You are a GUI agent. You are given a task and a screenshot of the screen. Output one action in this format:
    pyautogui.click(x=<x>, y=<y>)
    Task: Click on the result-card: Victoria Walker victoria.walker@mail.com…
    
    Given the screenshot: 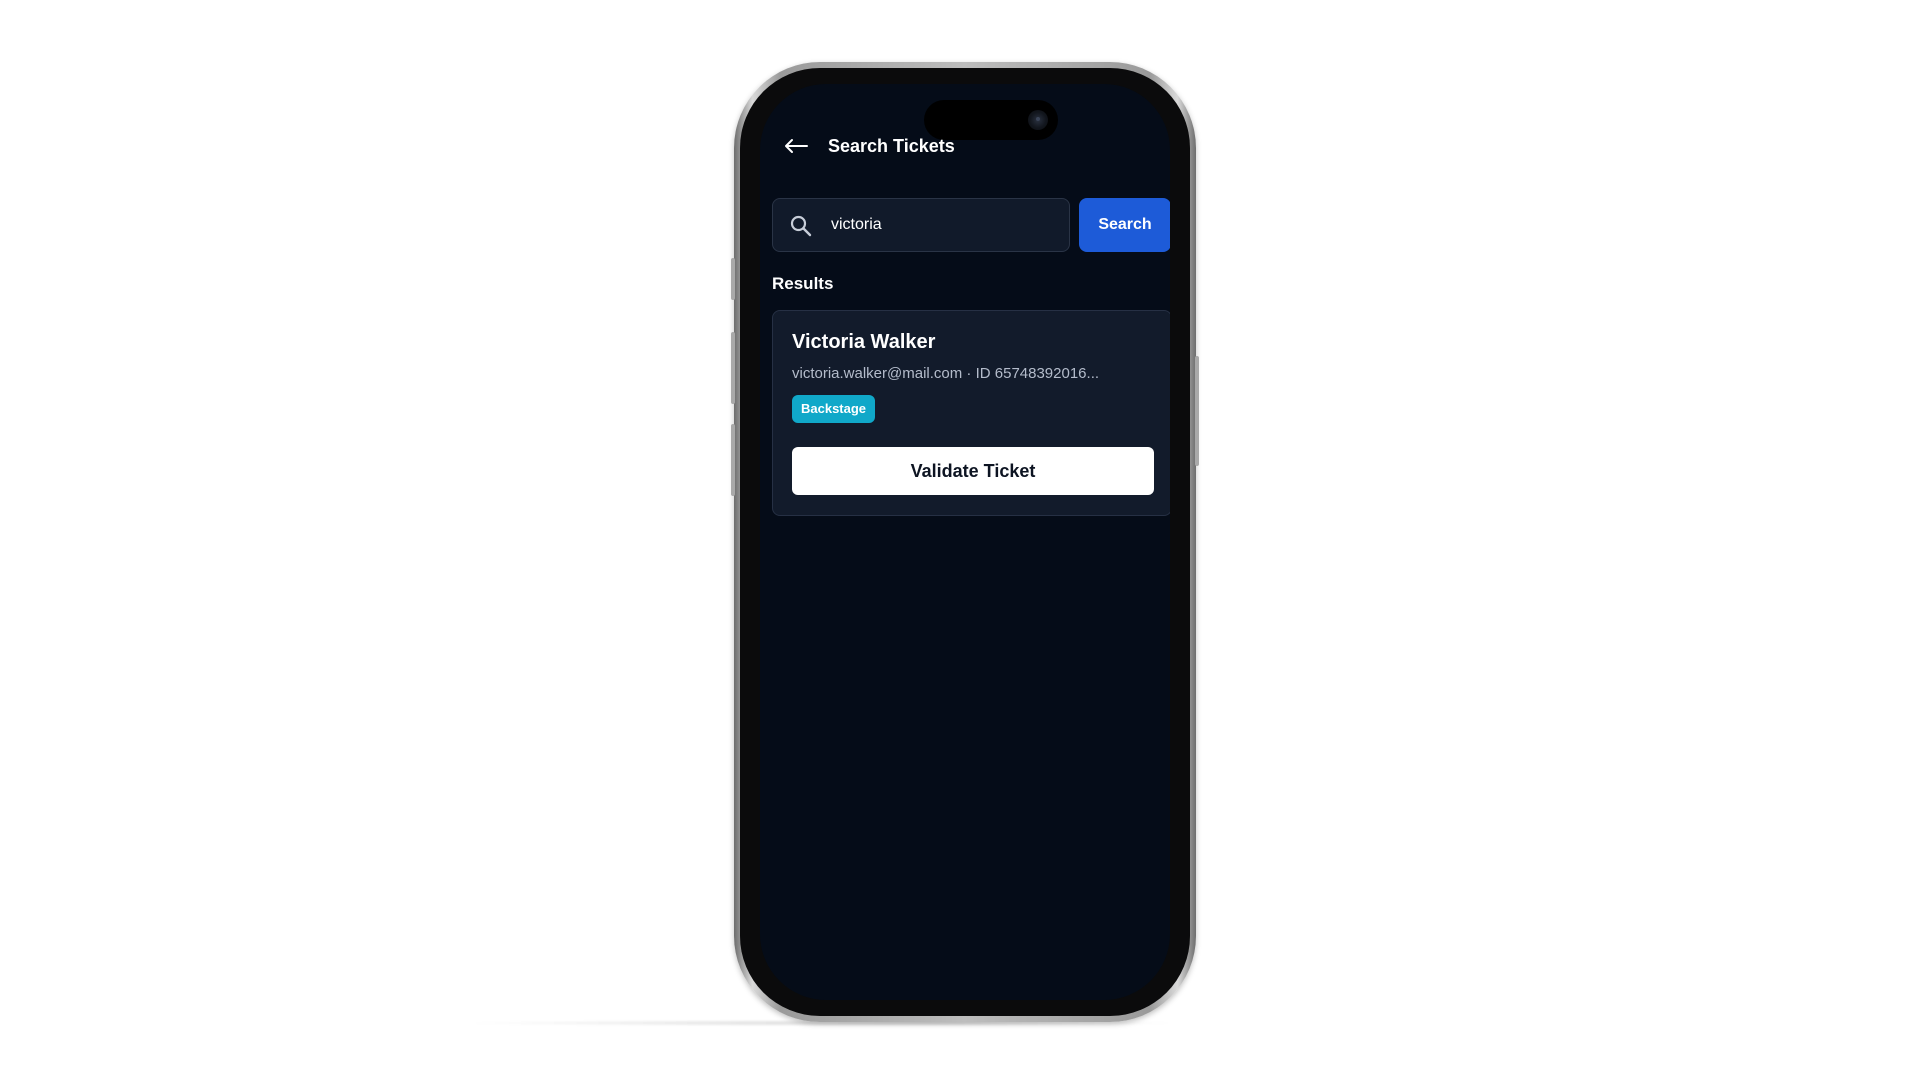 What is the action you would take?
    pyautogui.click(x=971, y=413)
    